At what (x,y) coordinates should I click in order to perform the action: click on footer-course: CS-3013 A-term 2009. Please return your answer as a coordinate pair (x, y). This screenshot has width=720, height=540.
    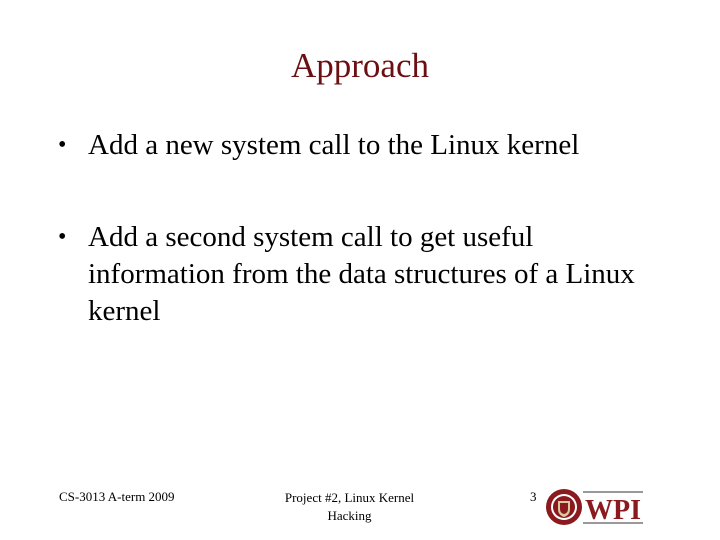
    Looking at the image, I should click on (117, 496).